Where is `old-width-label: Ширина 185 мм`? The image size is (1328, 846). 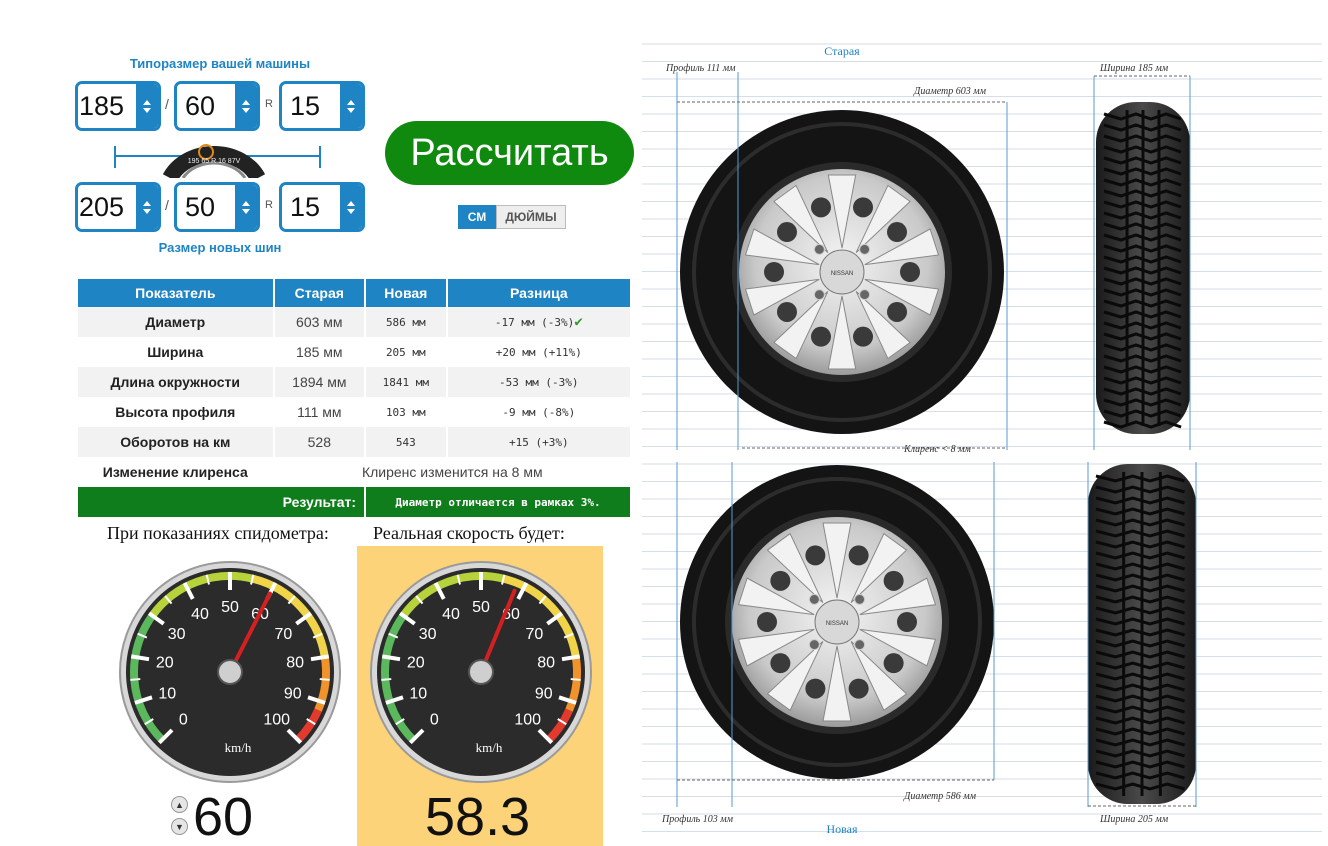 old-width-label: Ширина 185 мм is located at coordinates (1134, 68).